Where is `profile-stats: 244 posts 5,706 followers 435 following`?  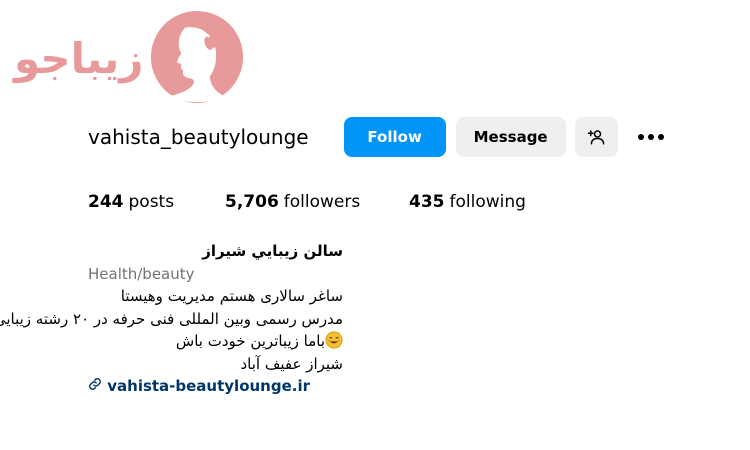
profile-stats: 244 posts 5,706 followers 435 following is located at coordinates (307, 204).